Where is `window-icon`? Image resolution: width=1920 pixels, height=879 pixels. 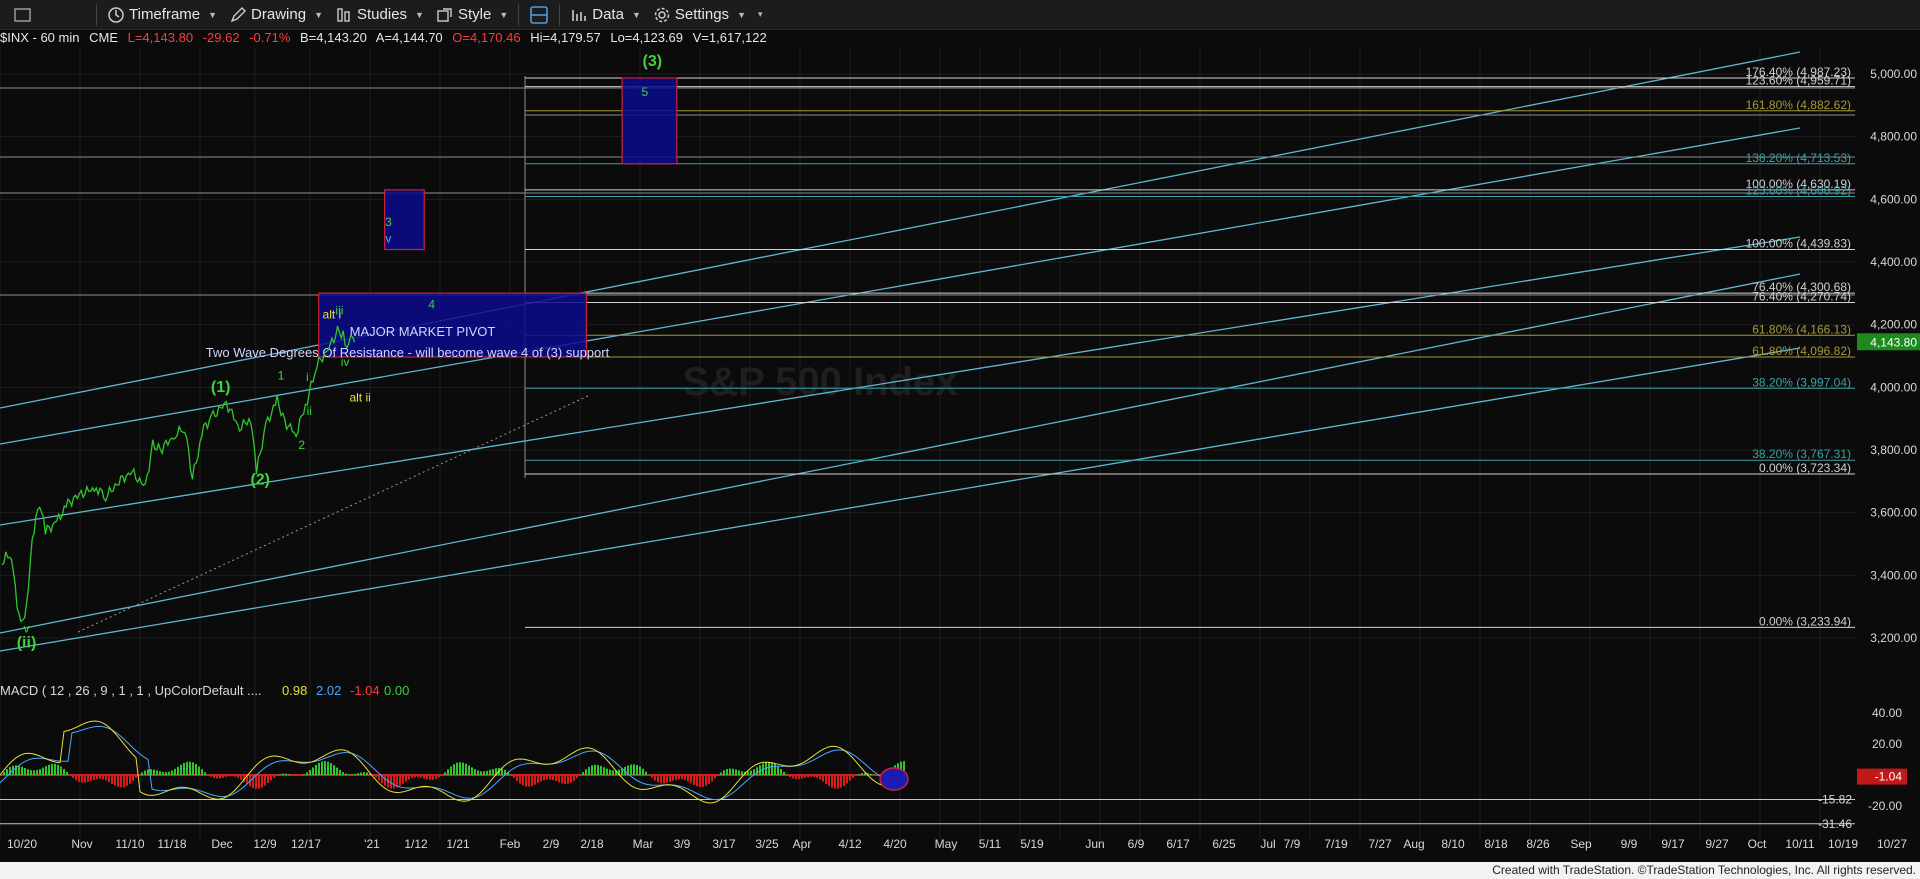 window-icon is located at coordinates (23, 14).